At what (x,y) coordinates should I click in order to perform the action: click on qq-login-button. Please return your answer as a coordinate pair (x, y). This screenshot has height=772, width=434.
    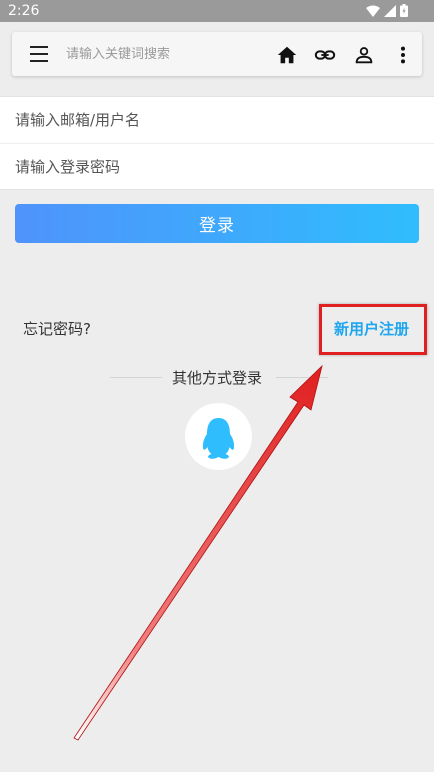
    Looking at the image, I should click on (218, 436).